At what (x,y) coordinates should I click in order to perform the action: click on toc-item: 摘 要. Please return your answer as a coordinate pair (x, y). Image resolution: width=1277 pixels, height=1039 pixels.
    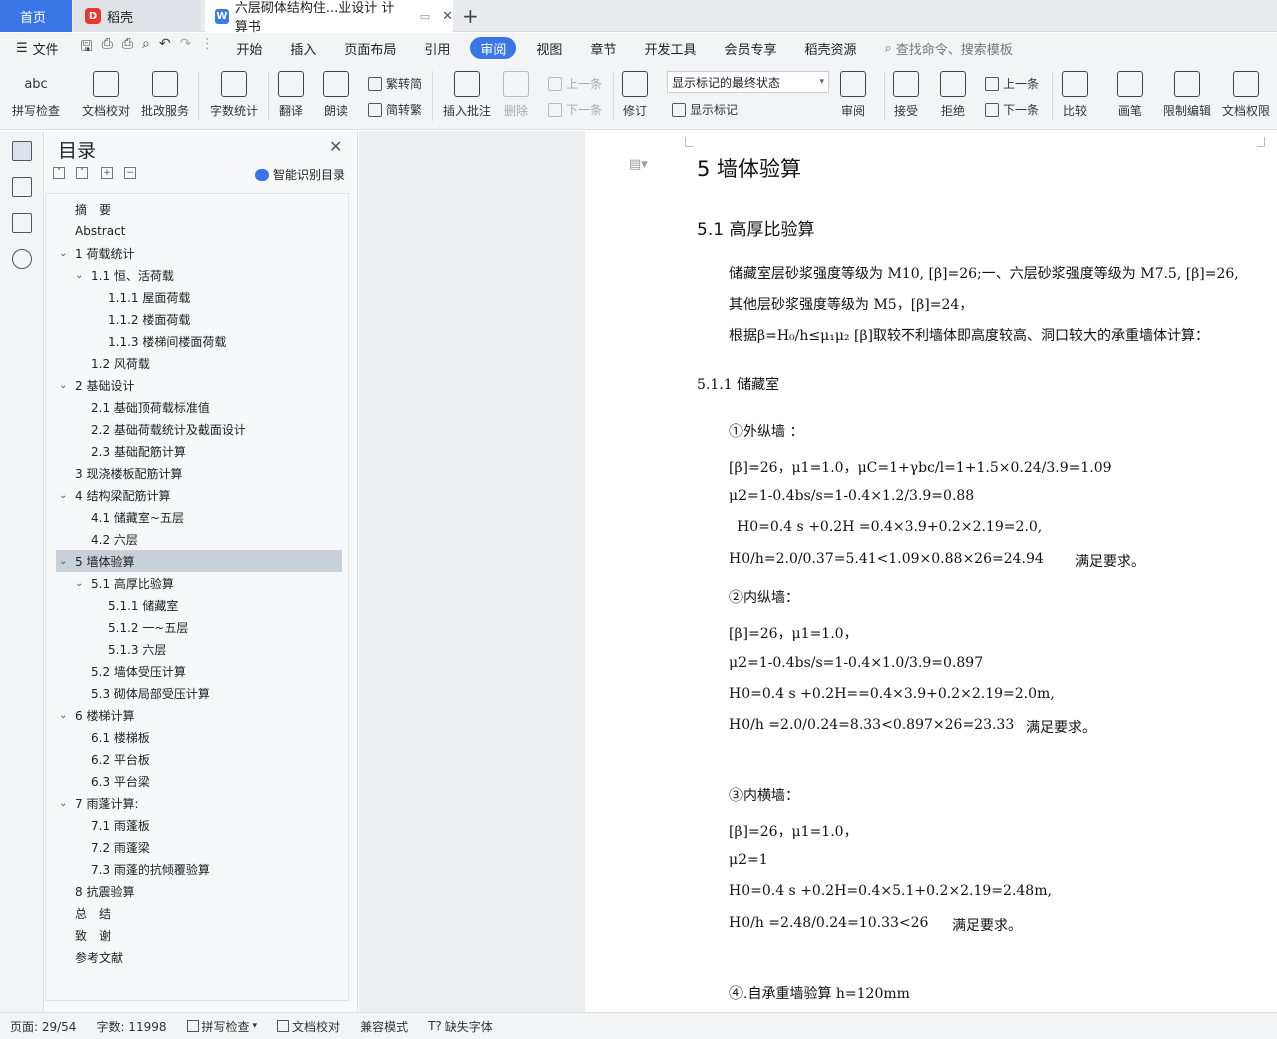
    Looking at the image, I should click on (199, 209).